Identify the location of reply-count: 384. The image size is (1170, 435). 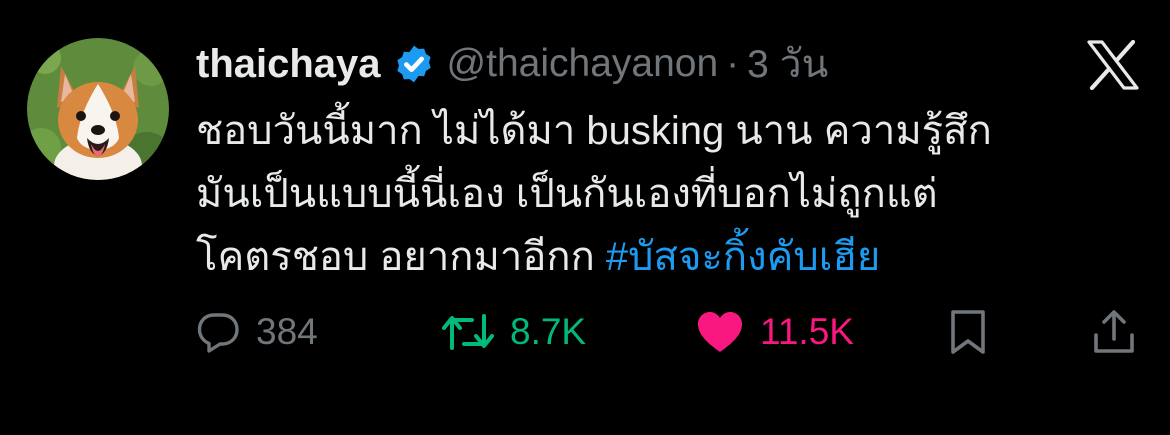
(287, 331).